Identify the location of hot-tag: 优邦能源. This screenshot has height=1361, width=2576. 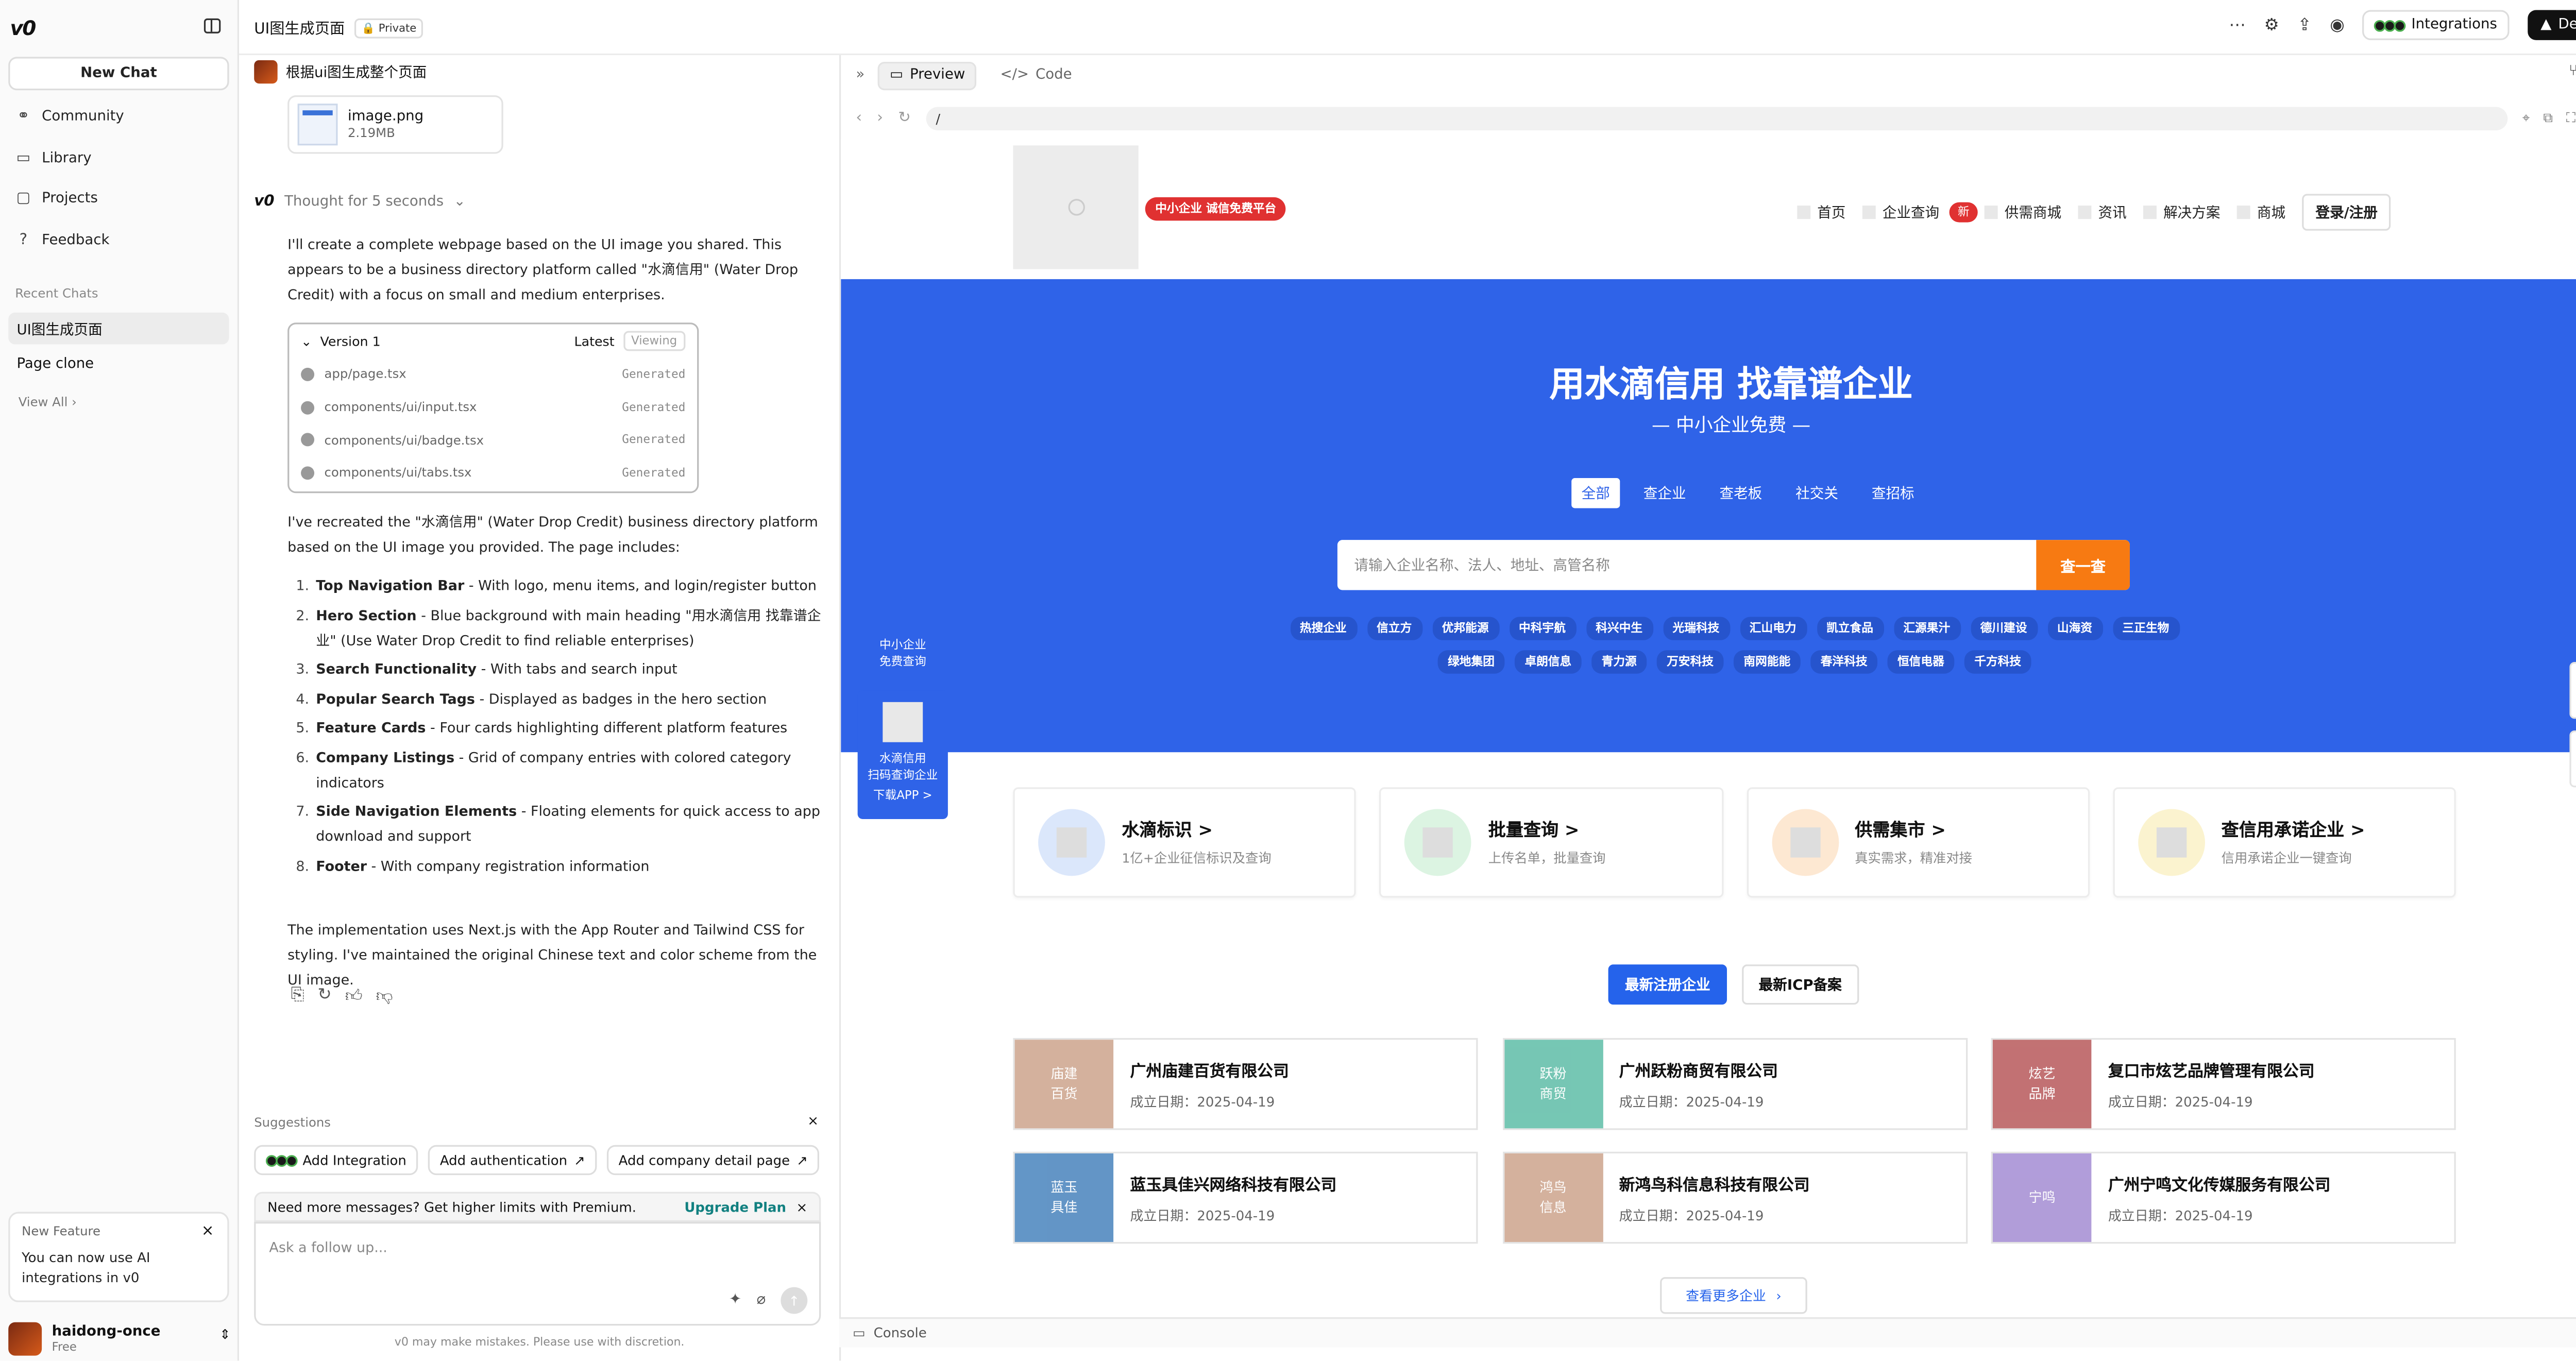
(1465, 628).